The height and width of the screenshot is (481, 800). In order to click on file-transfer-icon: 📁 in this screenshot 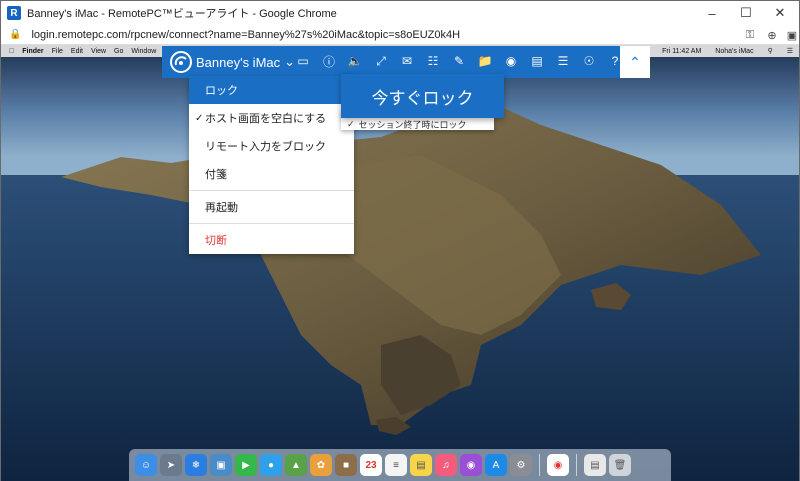, I will do `click(485, 61)`.